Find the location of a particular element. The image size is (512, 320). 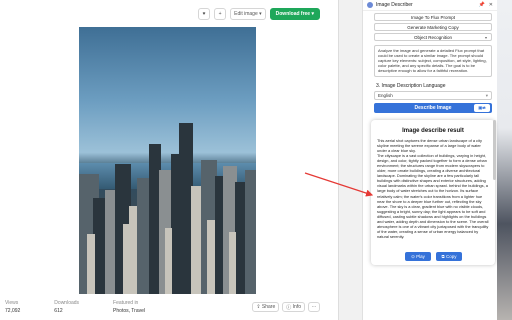

info-icon: ⓘ is located at coordinates (289, 307).